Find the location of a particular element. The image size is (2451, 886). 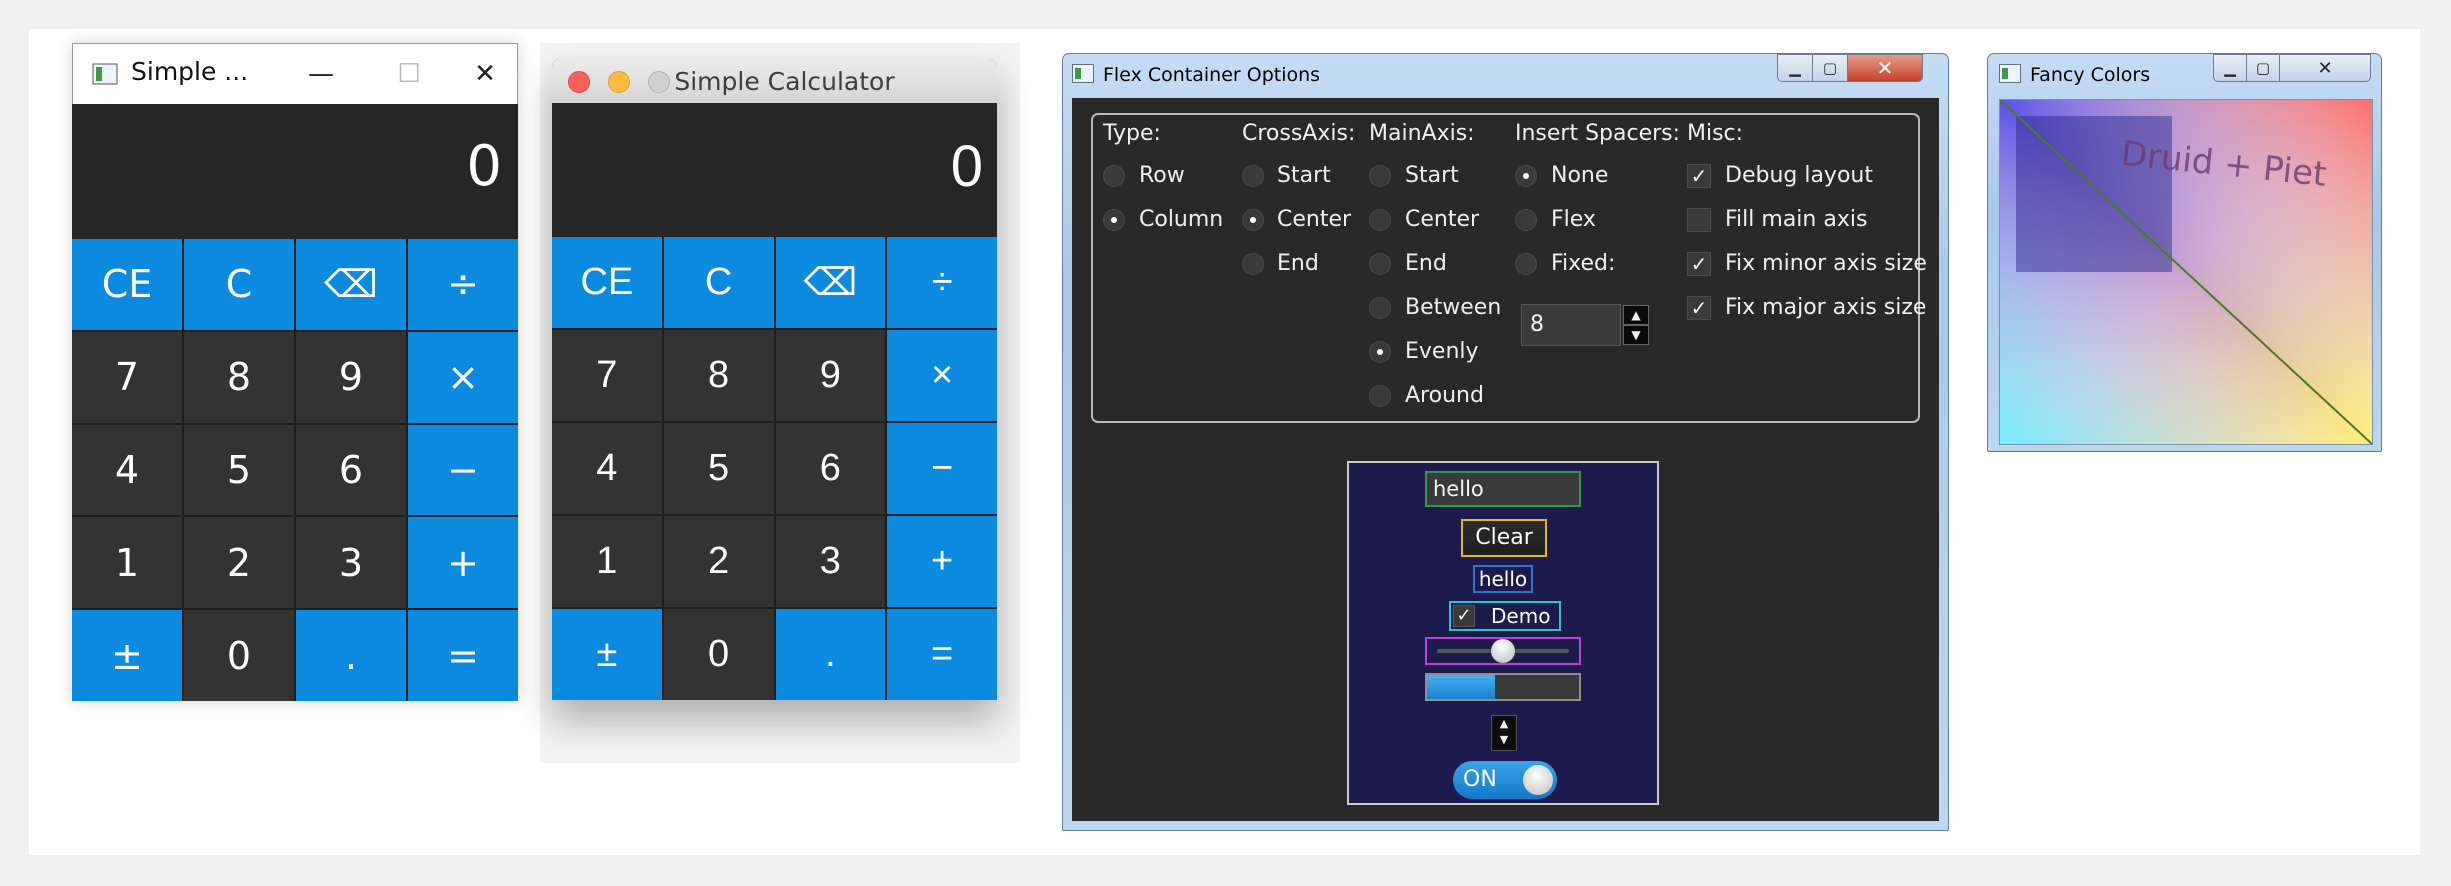

checkbox-fill-main-axis is located at coordinates (1699, 220).